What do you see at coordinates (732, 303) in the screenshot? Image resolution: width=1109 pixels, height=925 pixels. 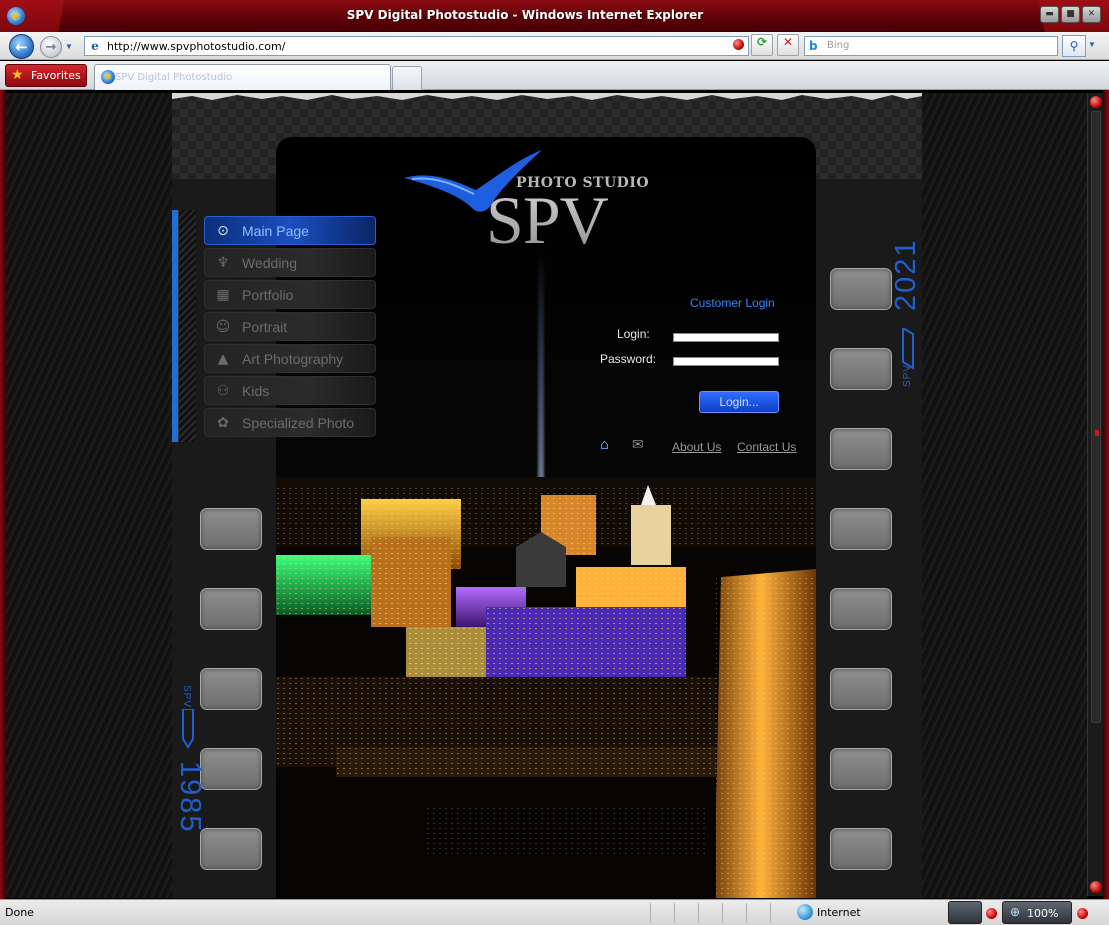 I see `customer-login-title: Customer Login` at bounding box center [732, 303].